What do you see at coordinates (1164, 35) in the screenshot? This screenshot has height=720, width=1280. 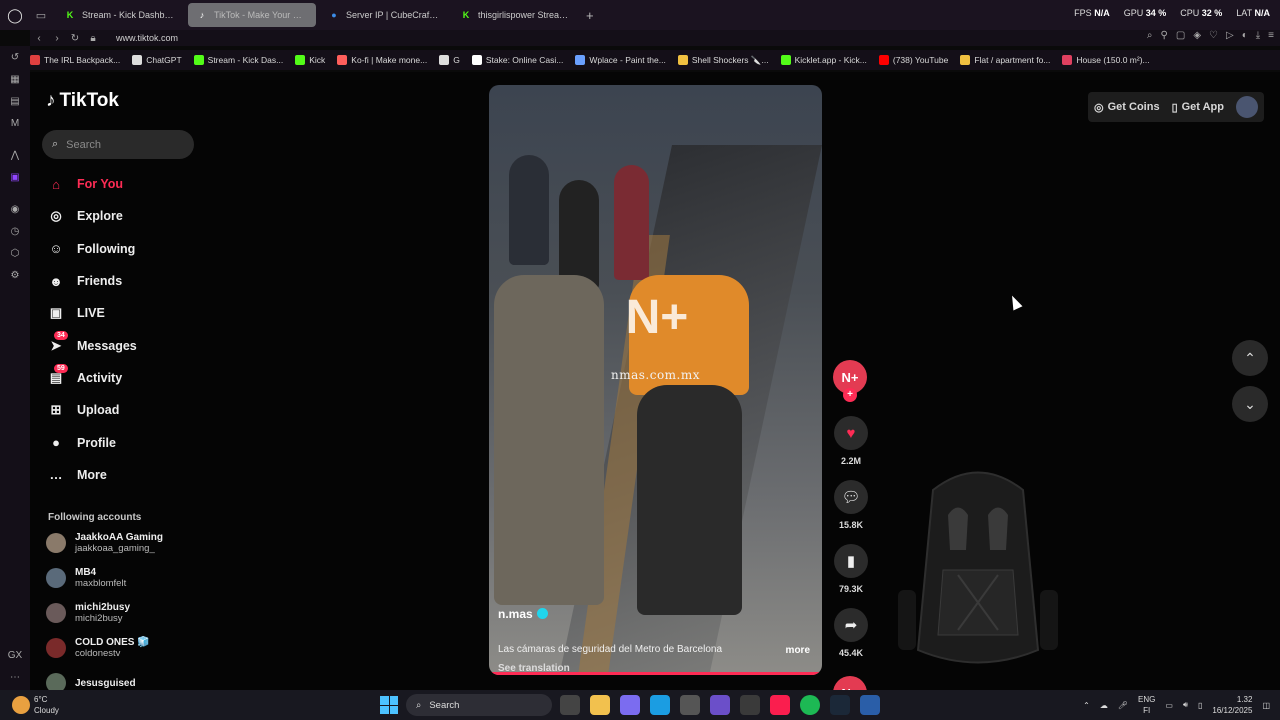 I see `pin-icon: ⚲` at bounding box center [1164, 35].